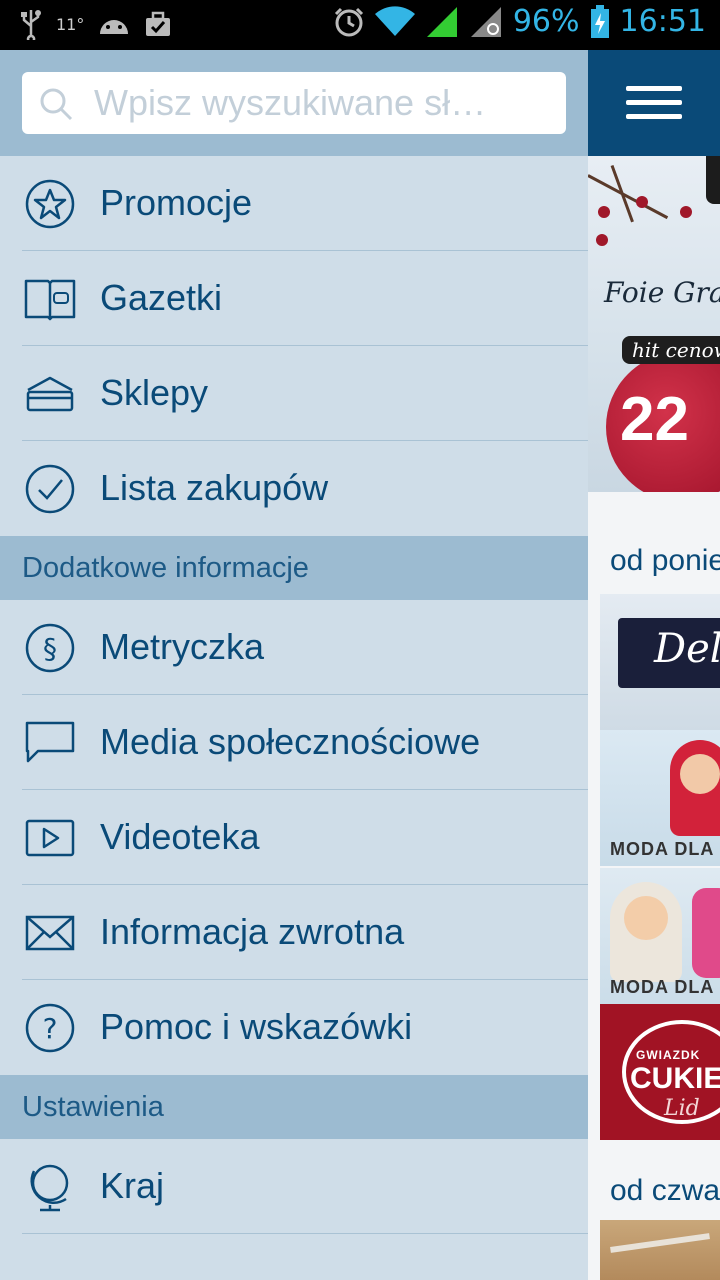  I want to click on divider, so click(305, 1233).